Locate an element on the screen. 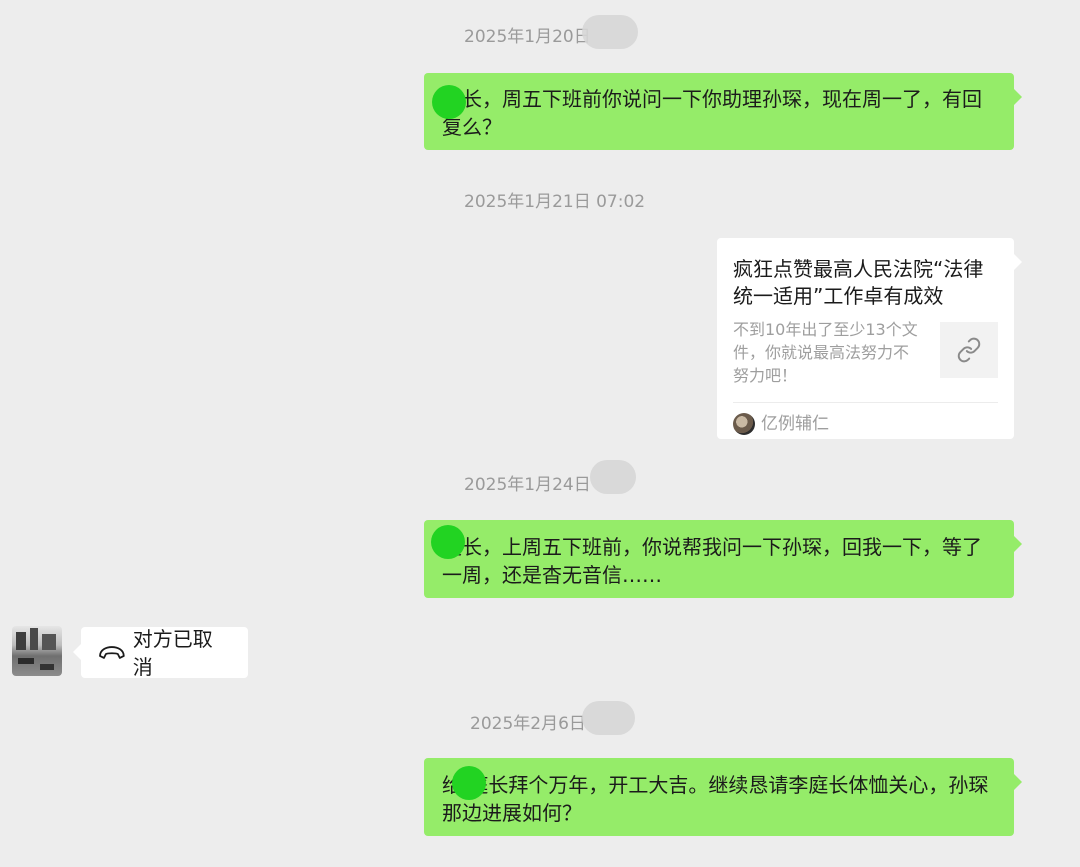 The height and width of the screenshot is (867, 1080). message-bubble-self: 给 庭长拜个万年，开工大吉。继续恳请李庭长体恤关心，孙琛那边进展如何？ is located at coordinates (719, 797).